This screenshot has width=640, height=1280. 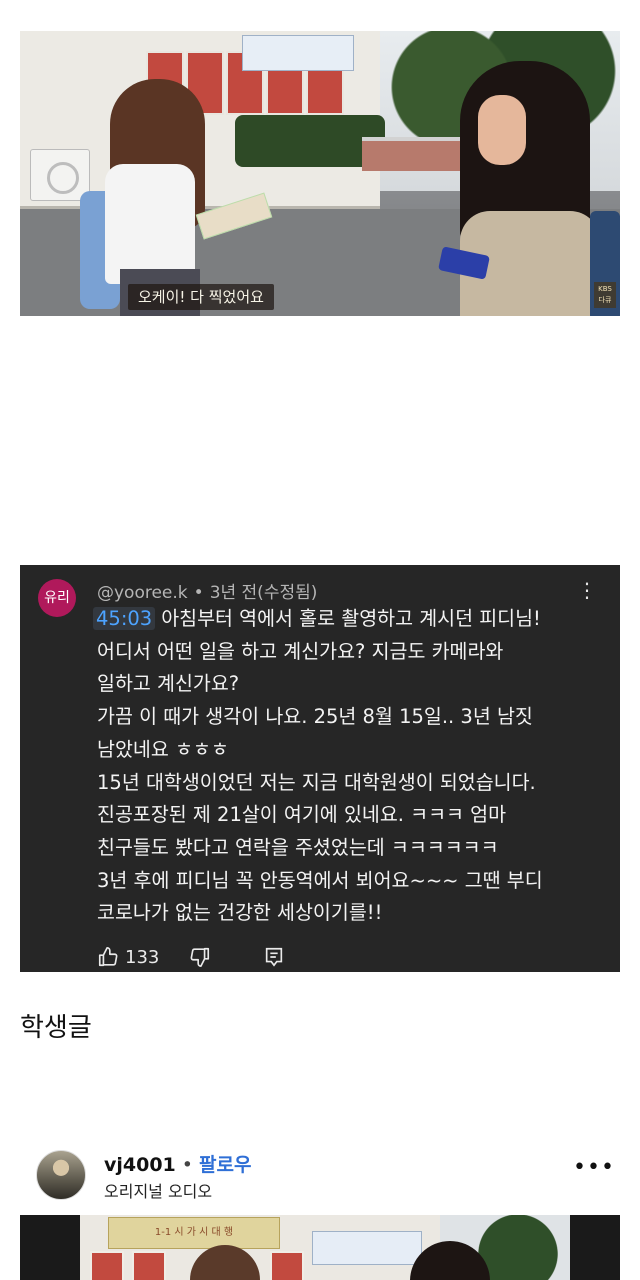 I want to click on comment-actions: 133, so click(x=191, y=957).